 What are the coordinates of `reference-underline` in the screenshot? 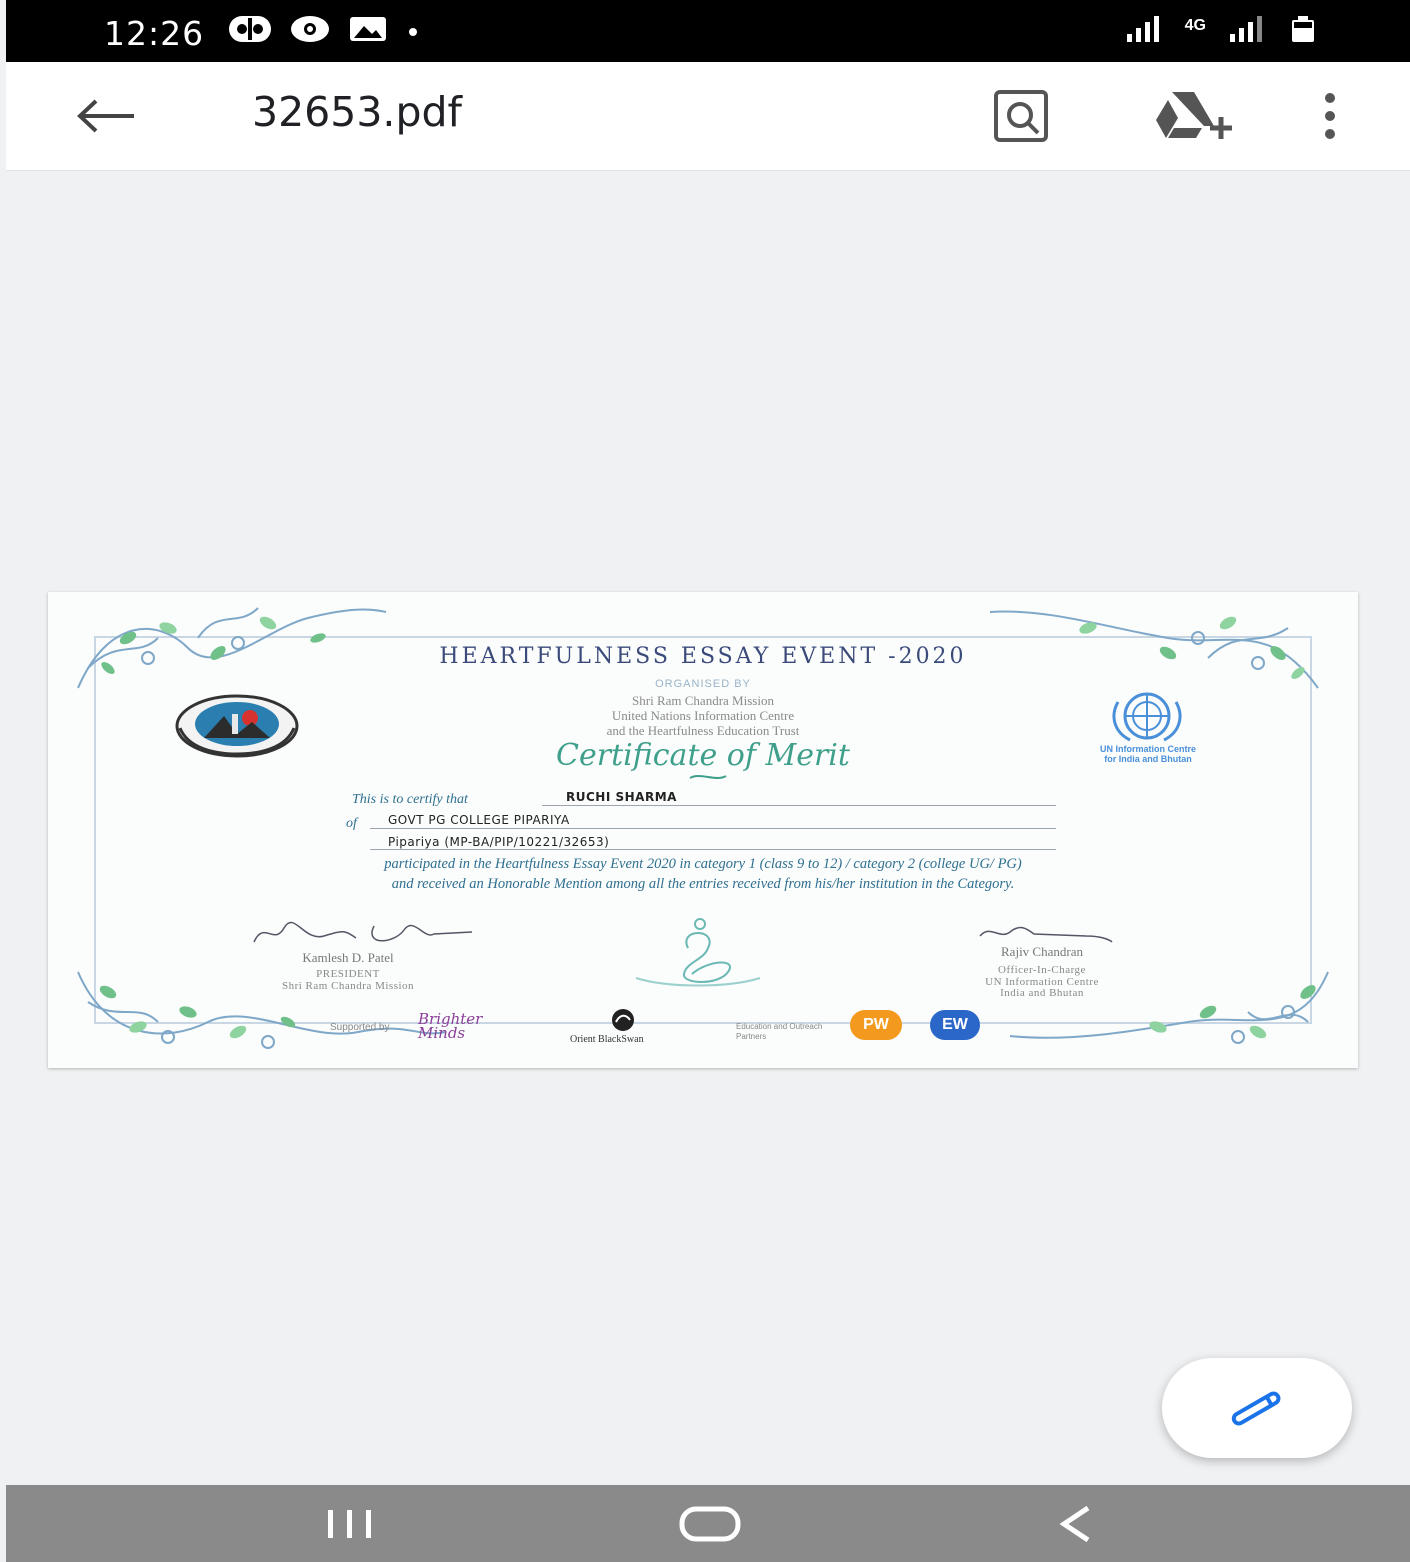 It's located at (713, 849).